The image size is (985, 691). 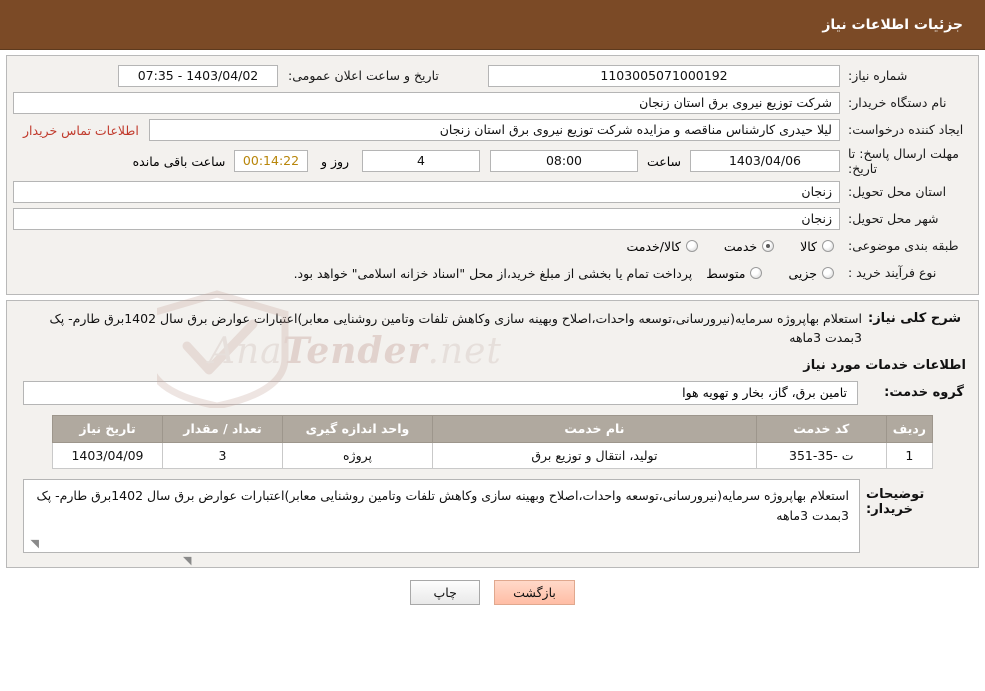 I want to click on col-name: نام خدمت, so click(x=594, y=428).